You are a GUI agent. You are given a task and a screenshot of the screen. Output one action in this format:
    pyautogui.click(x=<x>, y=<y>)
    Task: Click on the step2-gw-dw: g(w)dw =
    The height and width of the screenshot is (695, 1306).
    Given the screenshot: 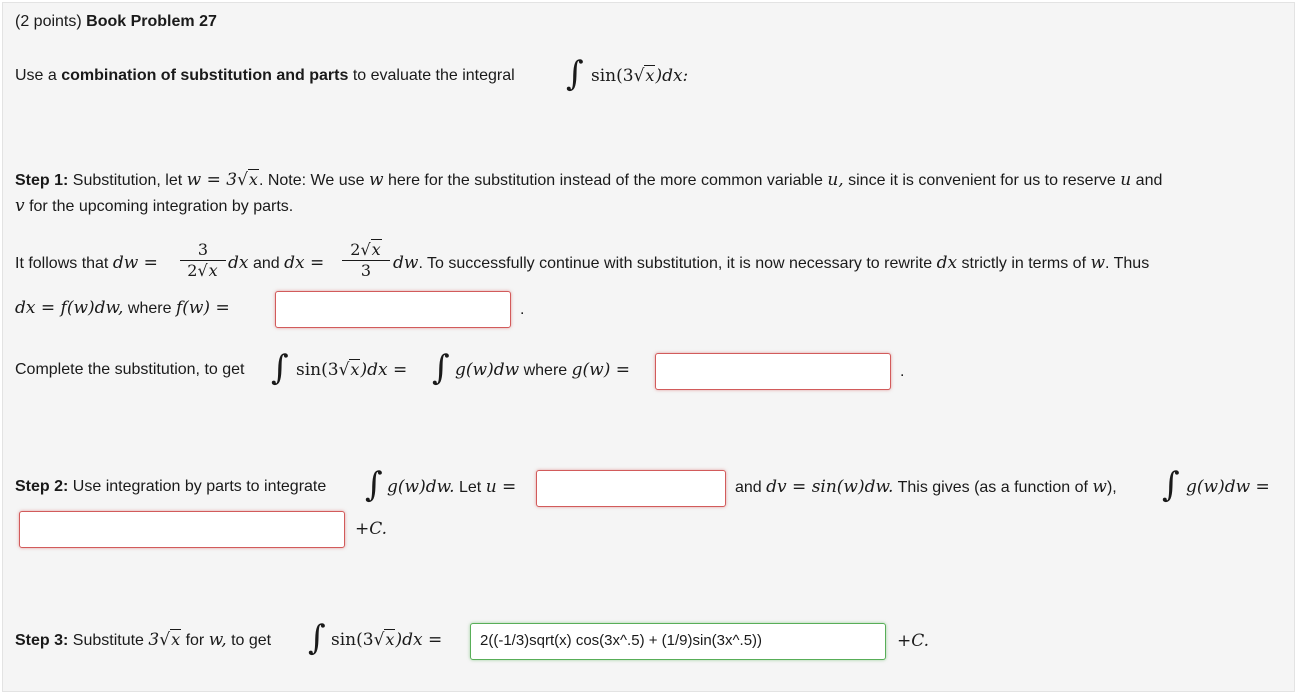 What is the action you would take?
    pyautogui.click(x=1228, y=487)
    